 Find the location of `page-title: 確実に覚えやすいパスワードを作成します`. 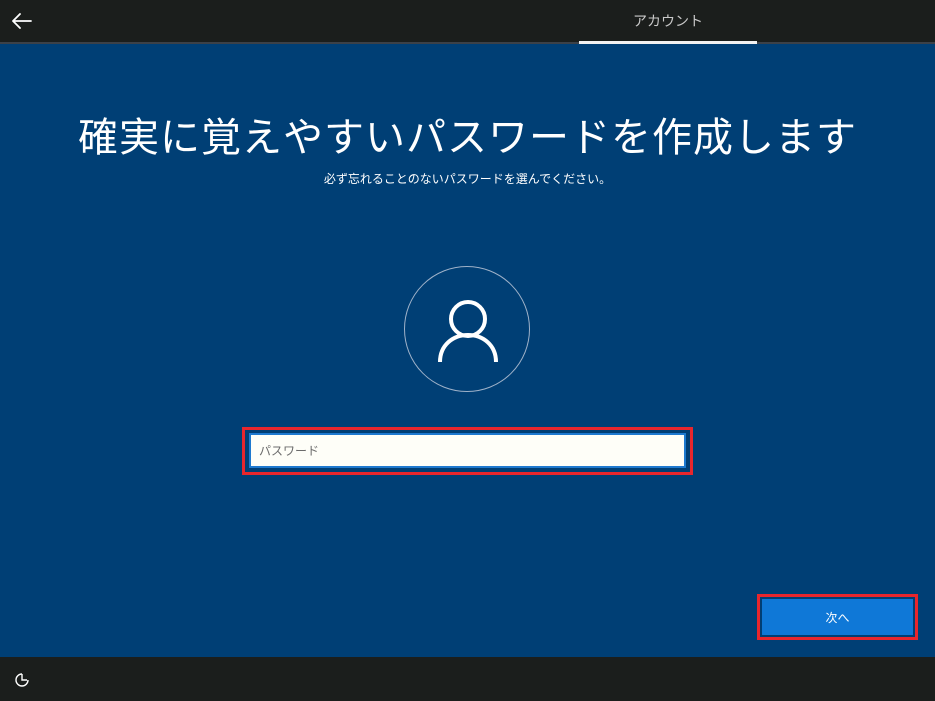

page-title: 確実に覚えやすいパスワードを作成します is located at coordinates (467, 138).